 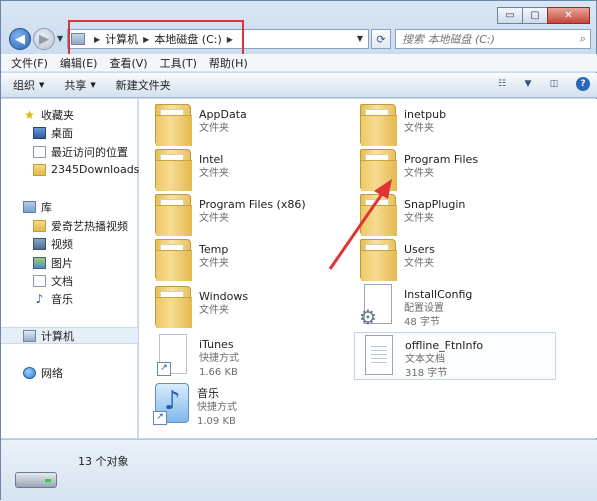 I want to click on list-item: SnapPlugin 文件夹, so click(x=460, y=216).